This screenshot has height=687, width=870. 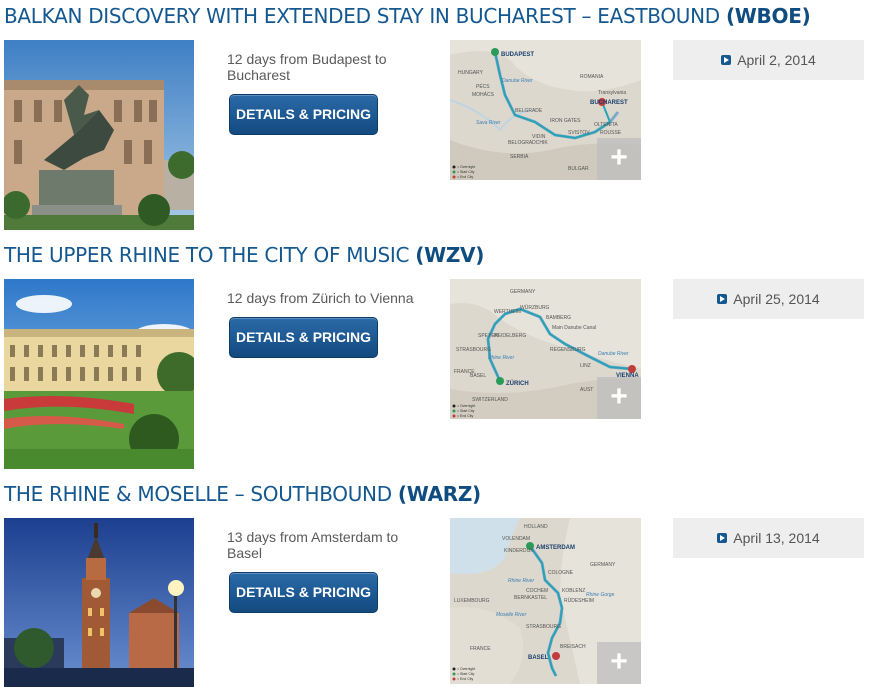 I want to click on map-label: LINZ, so click(x=585, y=366).